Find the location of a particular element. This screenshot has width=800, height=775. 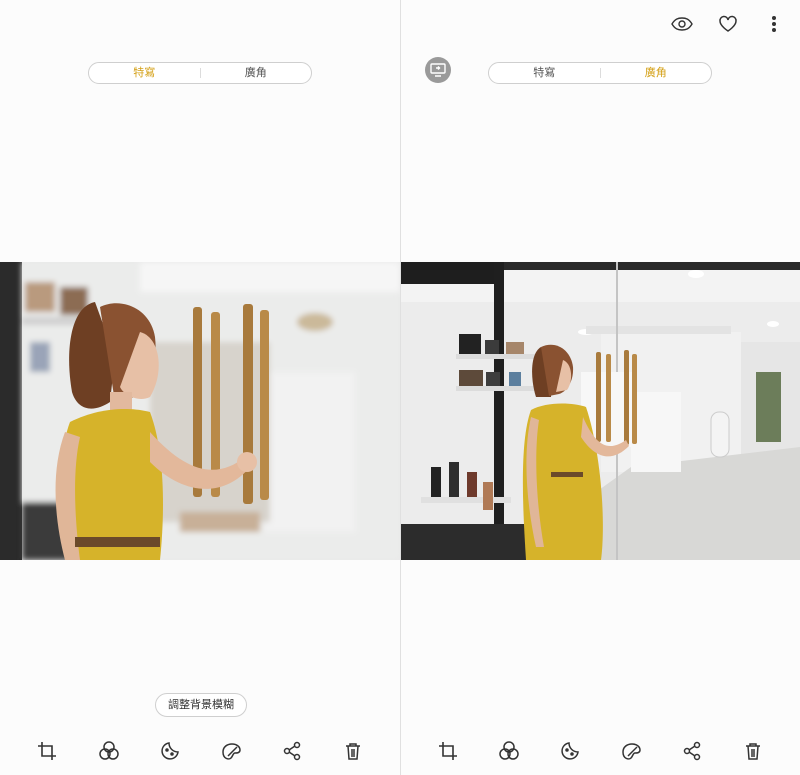

top-action-icons is located at coordinates (728, 24).